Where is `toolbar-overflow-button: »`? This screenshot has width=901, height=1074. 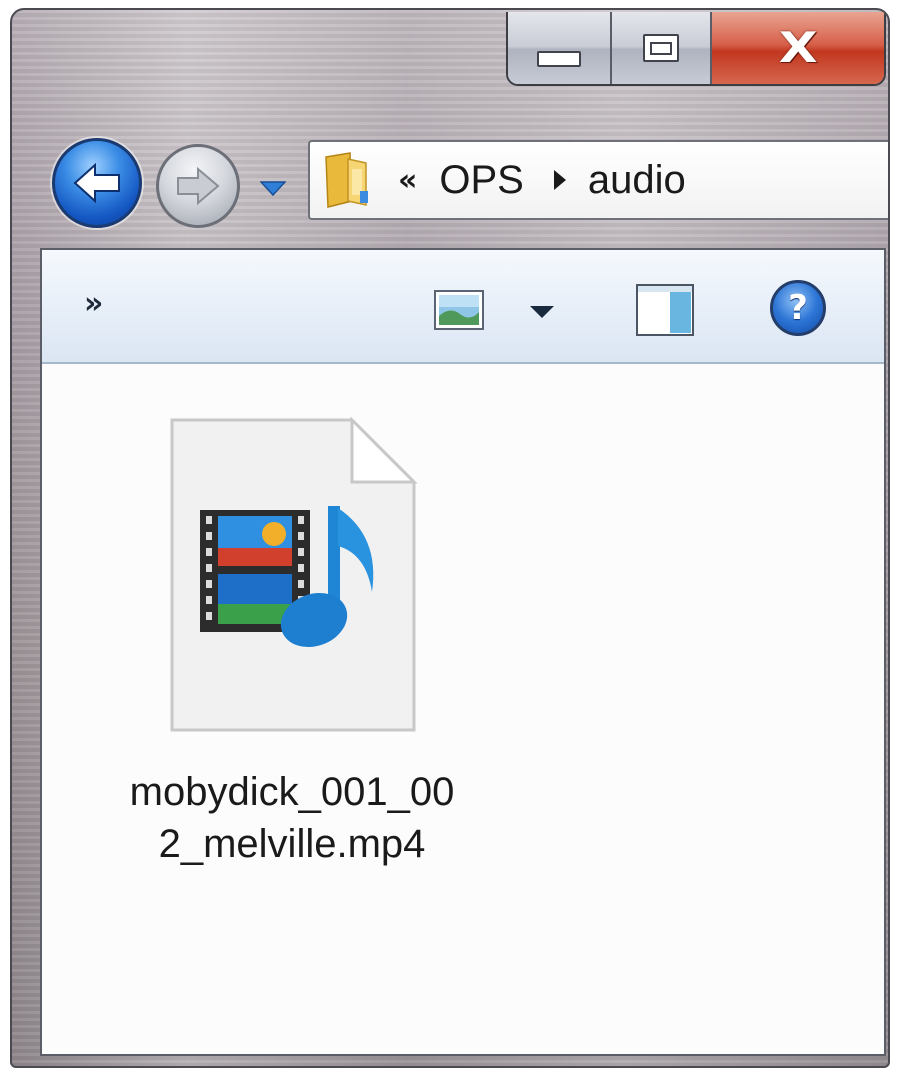 toolbar-overflow-button: » is located at coordinates (93, 303).